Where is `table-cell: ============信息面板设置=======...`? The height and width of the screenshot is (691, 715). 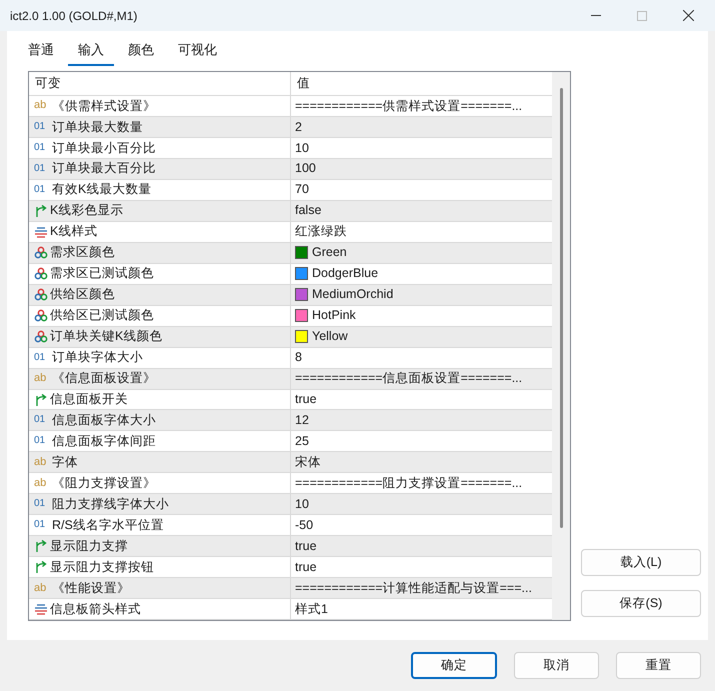
table-cell: ============信息面板设置=======... is located at coordinates (421, 378).